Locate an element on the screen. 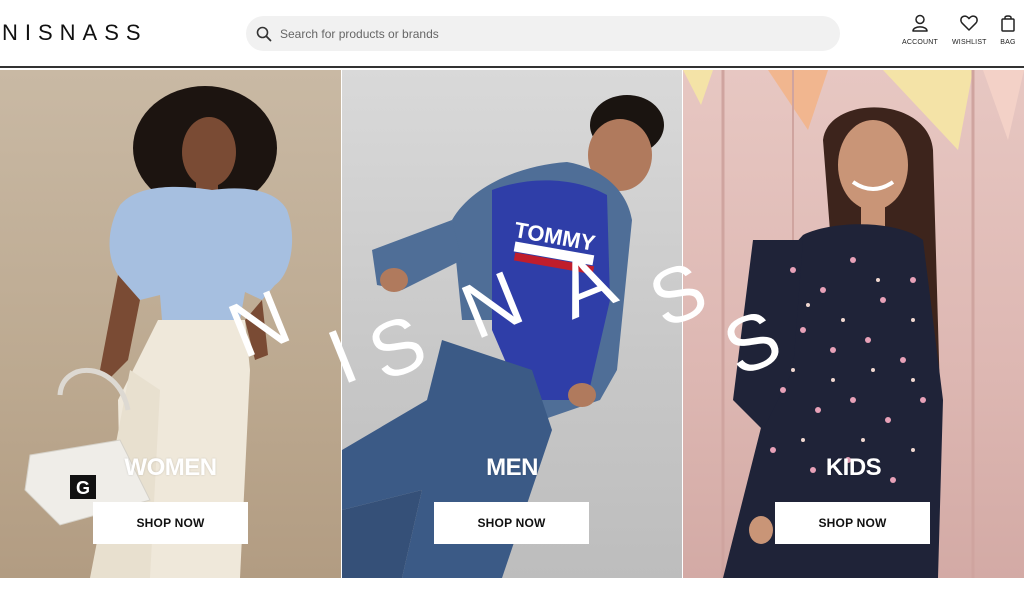 The height and width of the screenshot is (600, 1024). search-bar is located at coordinates (543, 33).